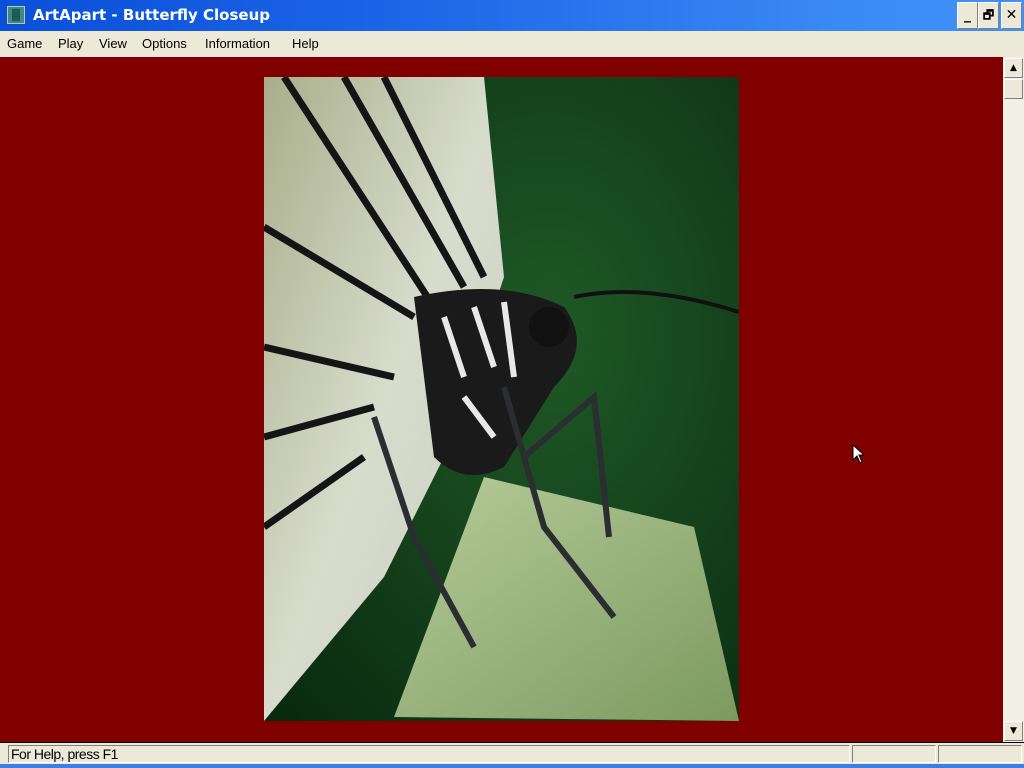 The width and height of the screenshot is (1024, 768). Describe the element at coordinates (24, 43) in the screenshot. I see `menu-game: Game` at that location.